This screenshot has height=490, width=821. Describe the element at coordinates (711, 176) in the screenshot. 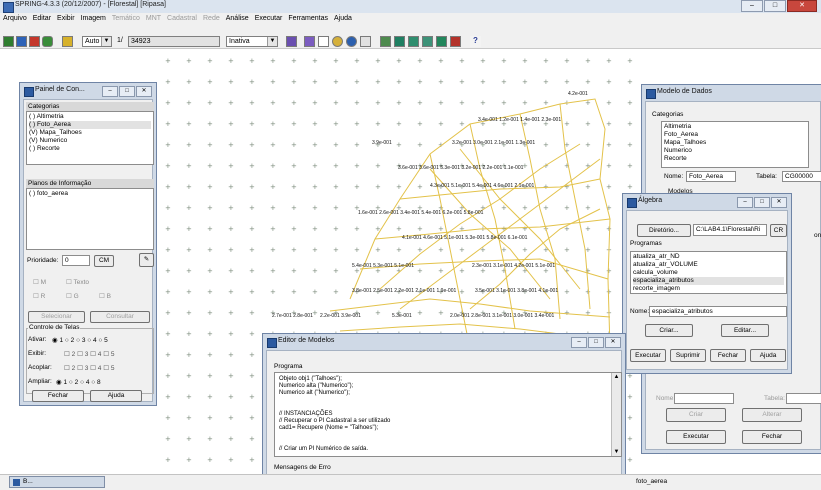

I see `modelo-nome-input: Foto_Aerea` at that location.